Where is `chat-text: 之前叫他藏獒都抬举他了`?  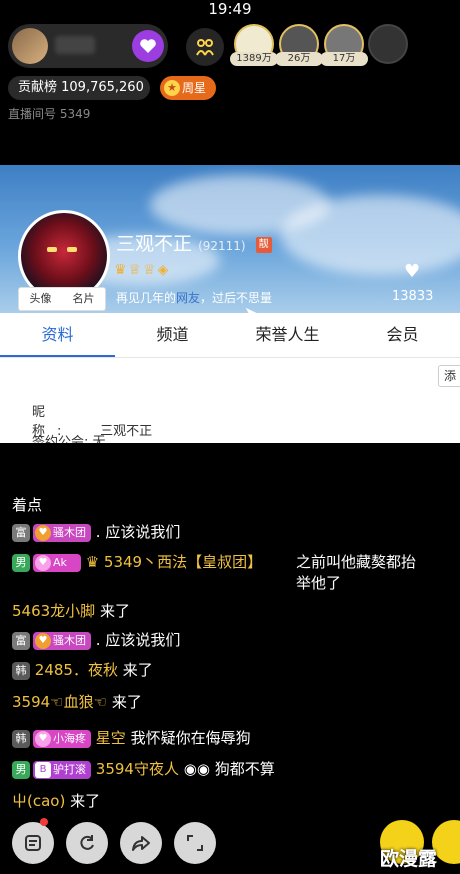
chat-text: 之前叫他藏獒都抬举他了 is located at coordinates (356, 572).